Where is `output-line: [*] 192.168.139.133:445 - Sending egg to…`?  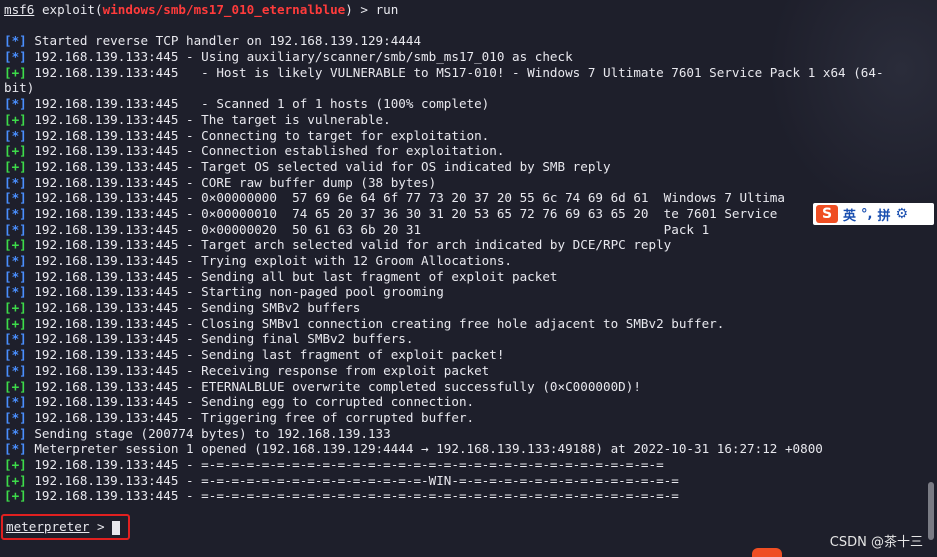 output-line: [*] 192.168.139.133:445 - Sending egg to… is located at coordinates (470, 402).